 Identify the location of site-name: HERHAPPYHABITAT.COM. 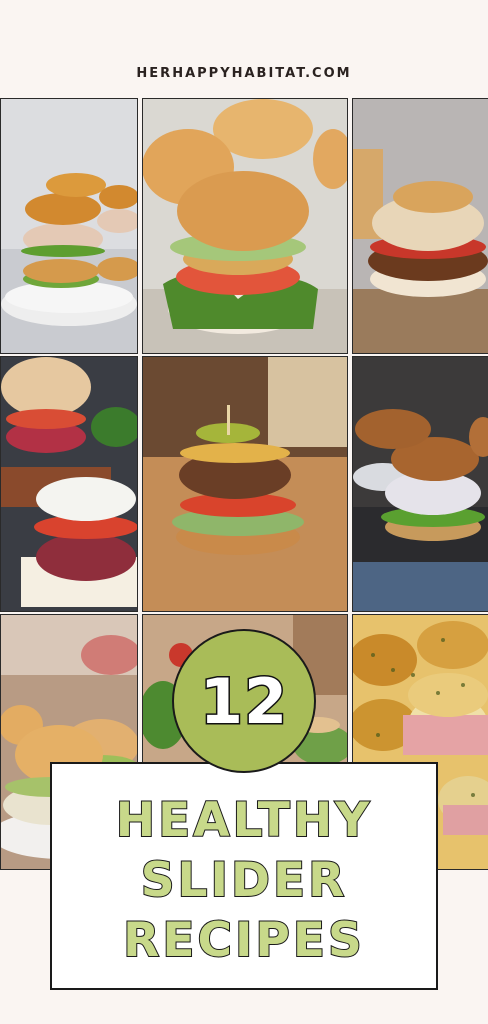
(244, 73).